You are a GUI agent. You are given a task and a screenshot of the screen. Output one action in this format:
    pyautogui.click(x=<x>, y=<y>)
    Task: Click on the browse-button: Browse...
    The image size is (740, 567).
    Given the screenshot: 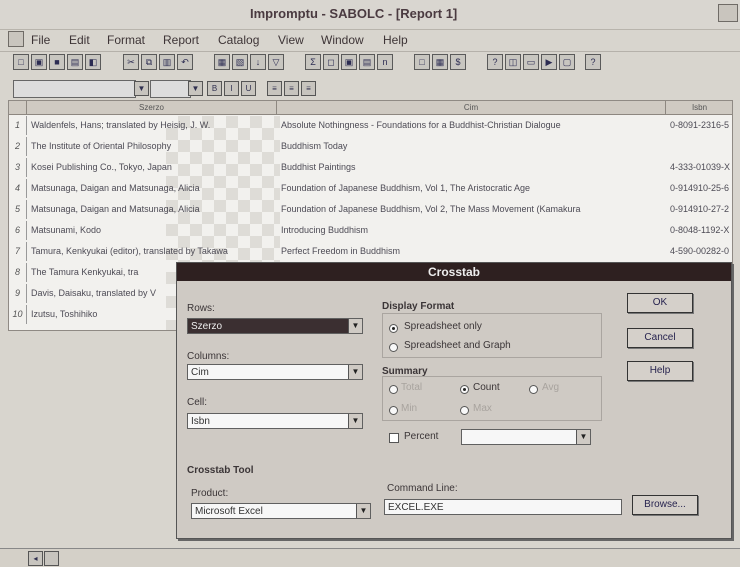 What is the action you would take?
    pyautogui.click(x=665, y=505)
    